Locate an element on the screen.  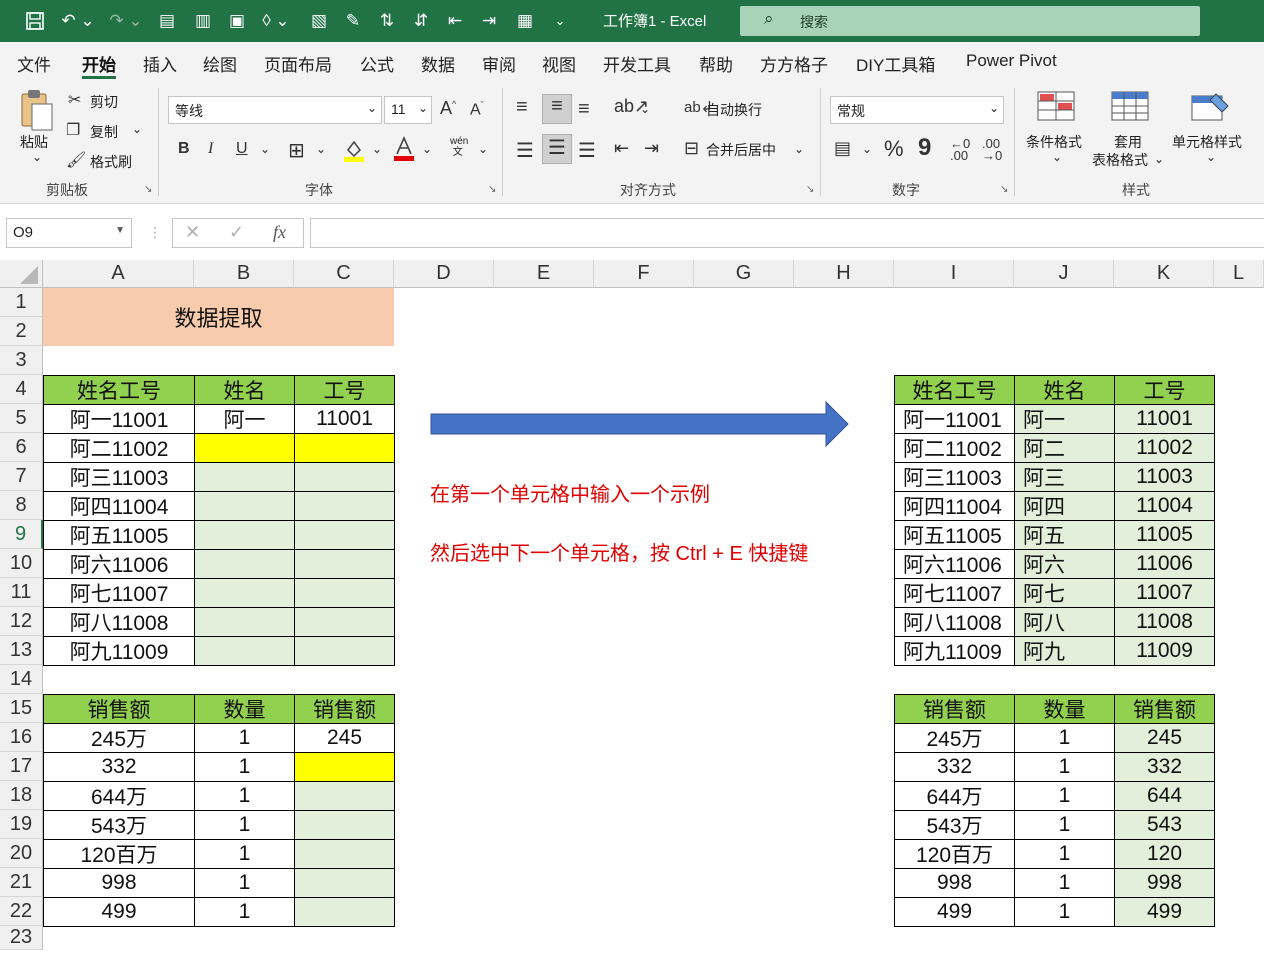
tab-page-layout: 页面布局 is located at coordinates (298, 63).